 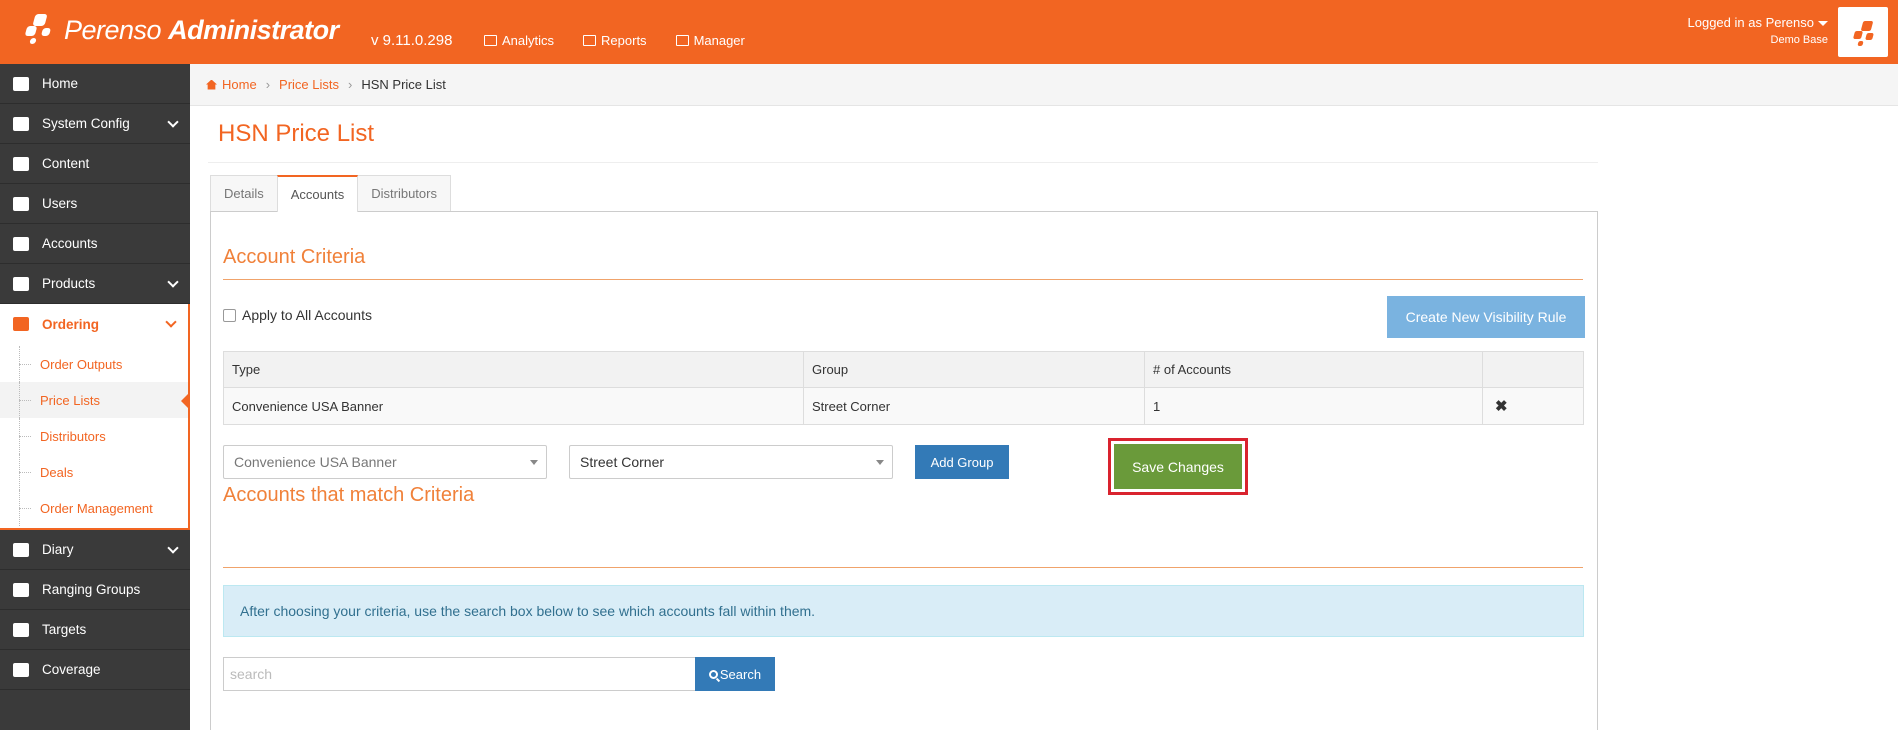 I want to click on table-icon, so click(x=590, y=40).